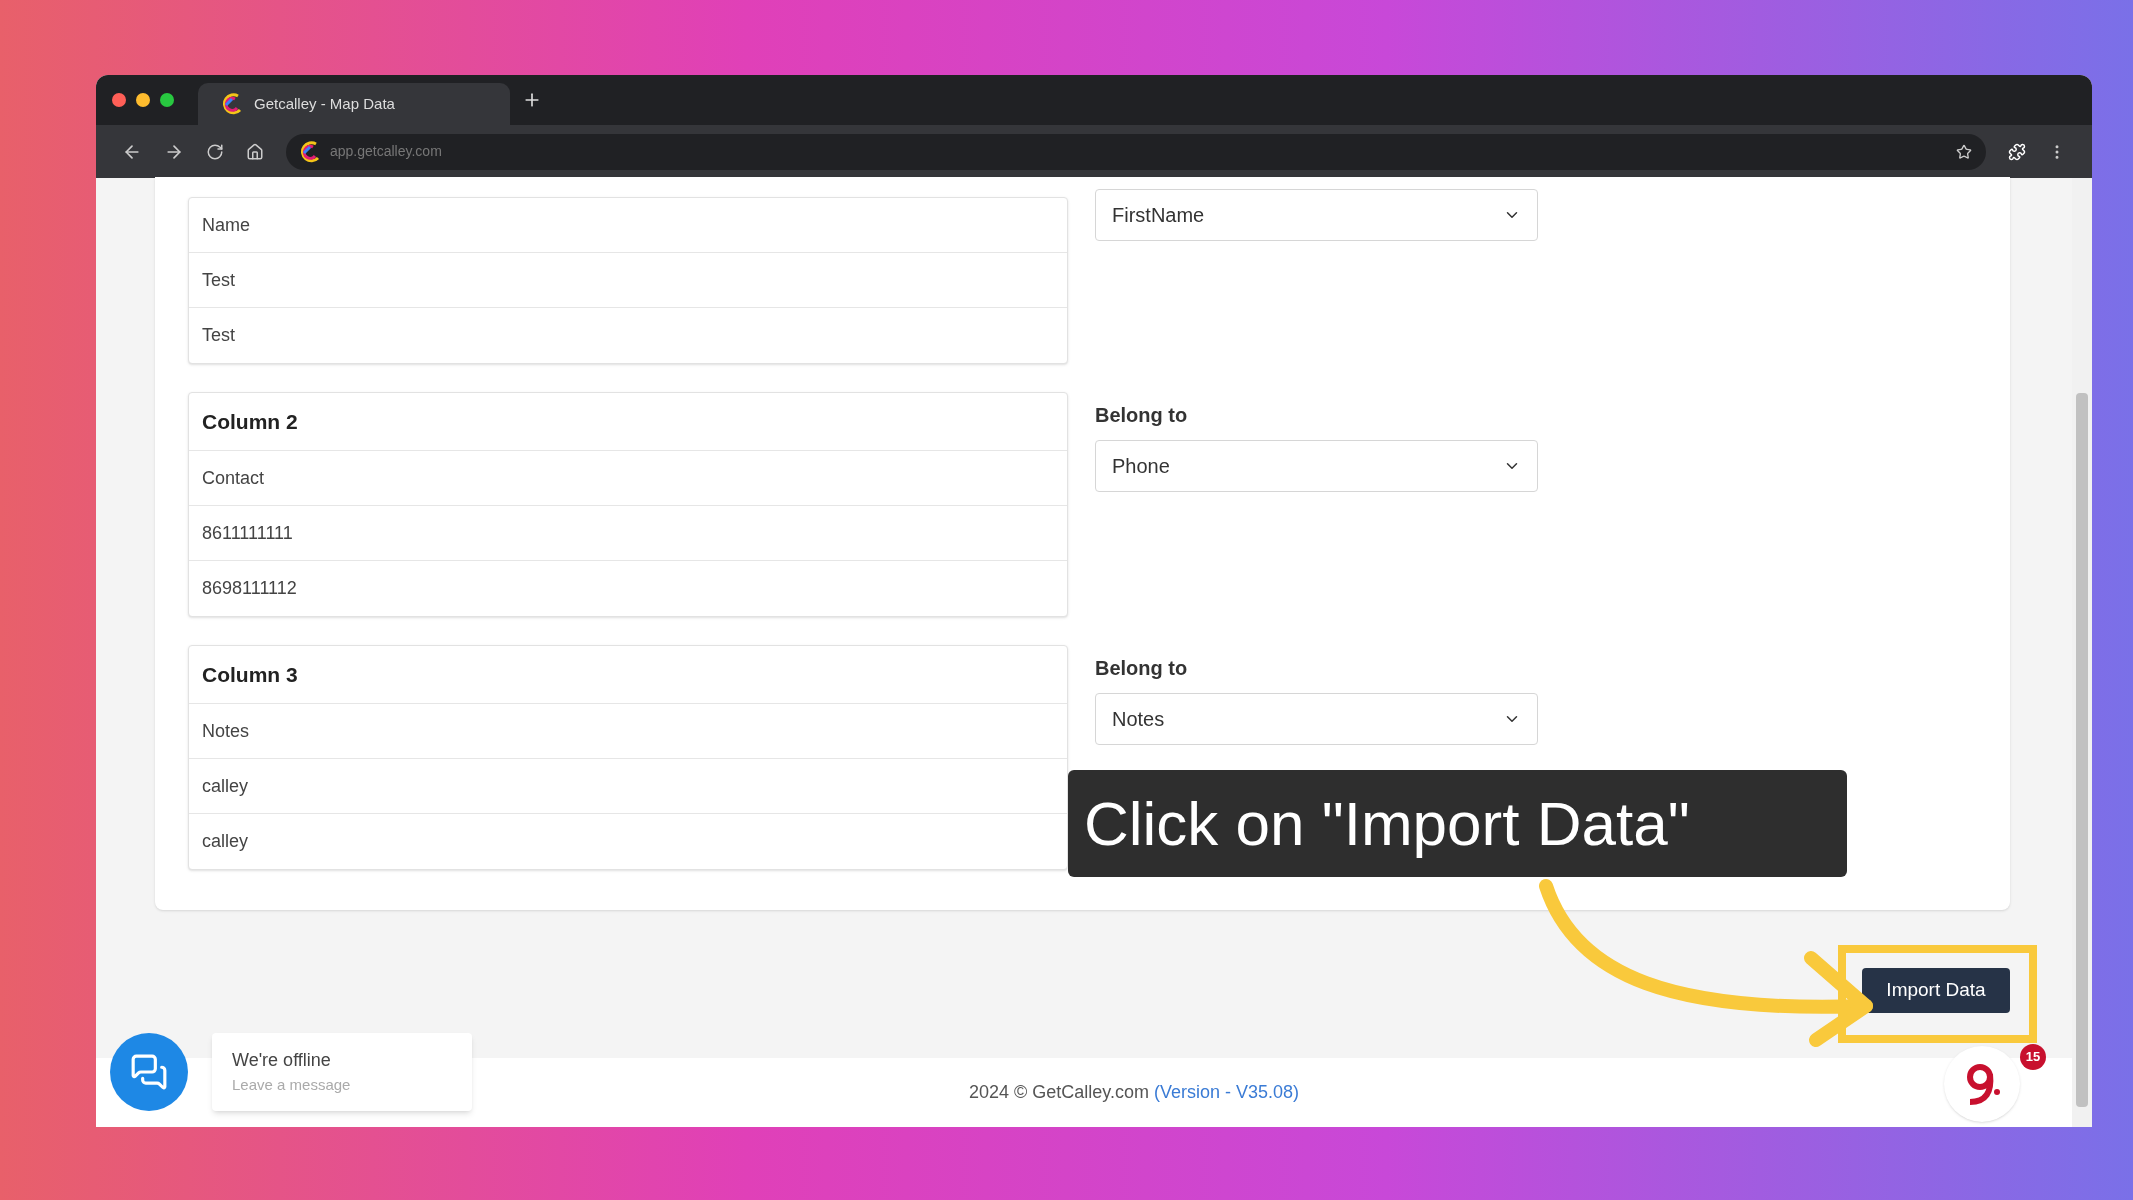  What do you see at coordinates (628, 478) in the screenshot?
I see `table-cell: Contact` at bounding box center [628, 478].